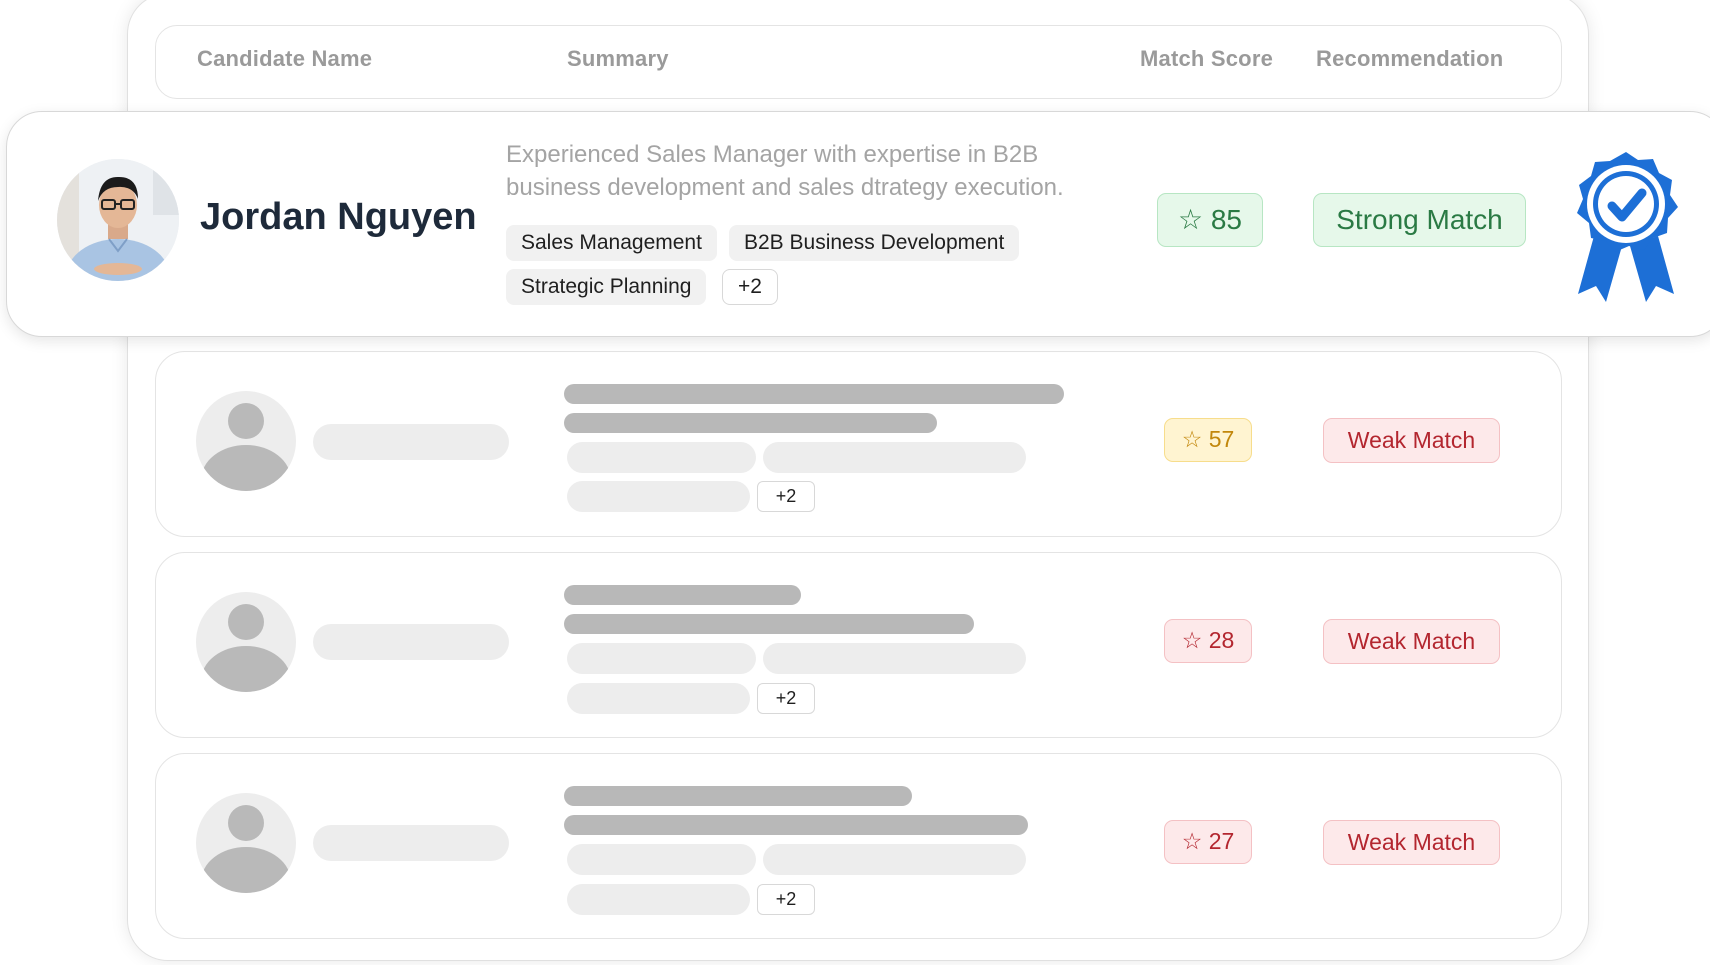 The width and height of the screenshot is (1710, 965). I want to click on match-score-badge: ☆ 27, so click(1208, 842).